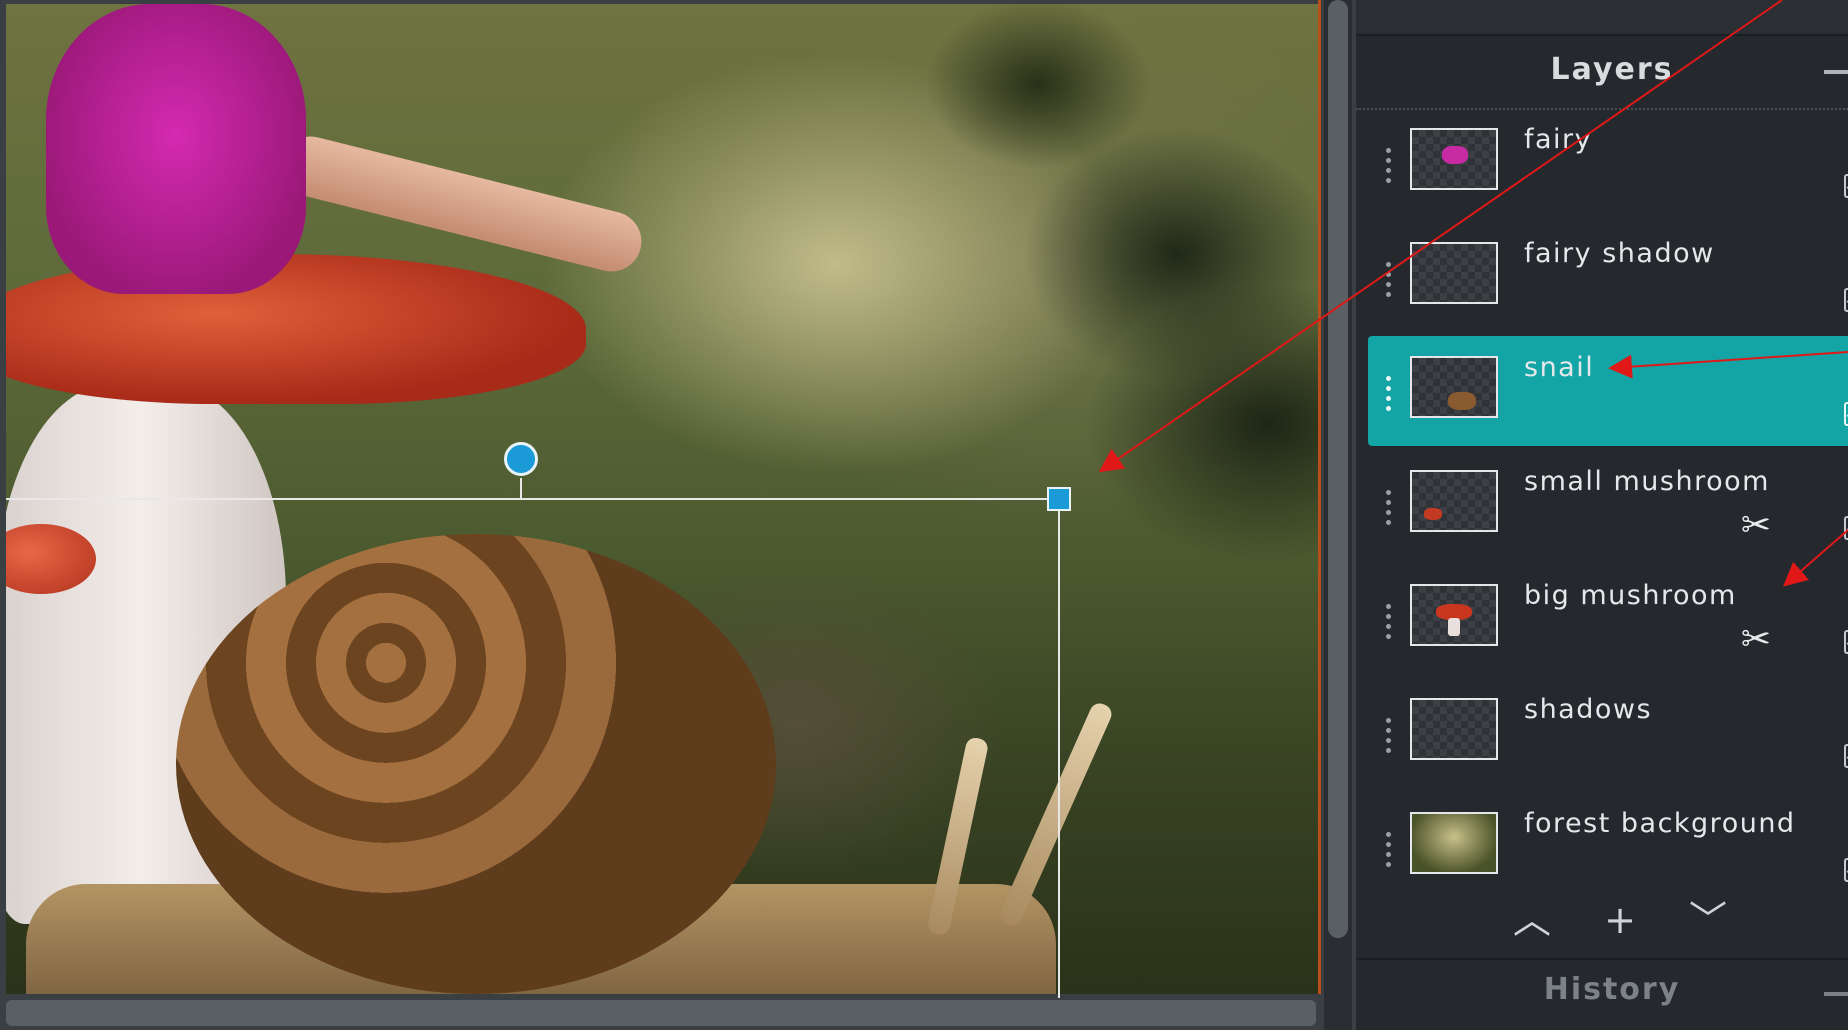  Describe the element at coordinates (1338, 469) in the screenshot. I see `vertical-scrollbar` at that location.